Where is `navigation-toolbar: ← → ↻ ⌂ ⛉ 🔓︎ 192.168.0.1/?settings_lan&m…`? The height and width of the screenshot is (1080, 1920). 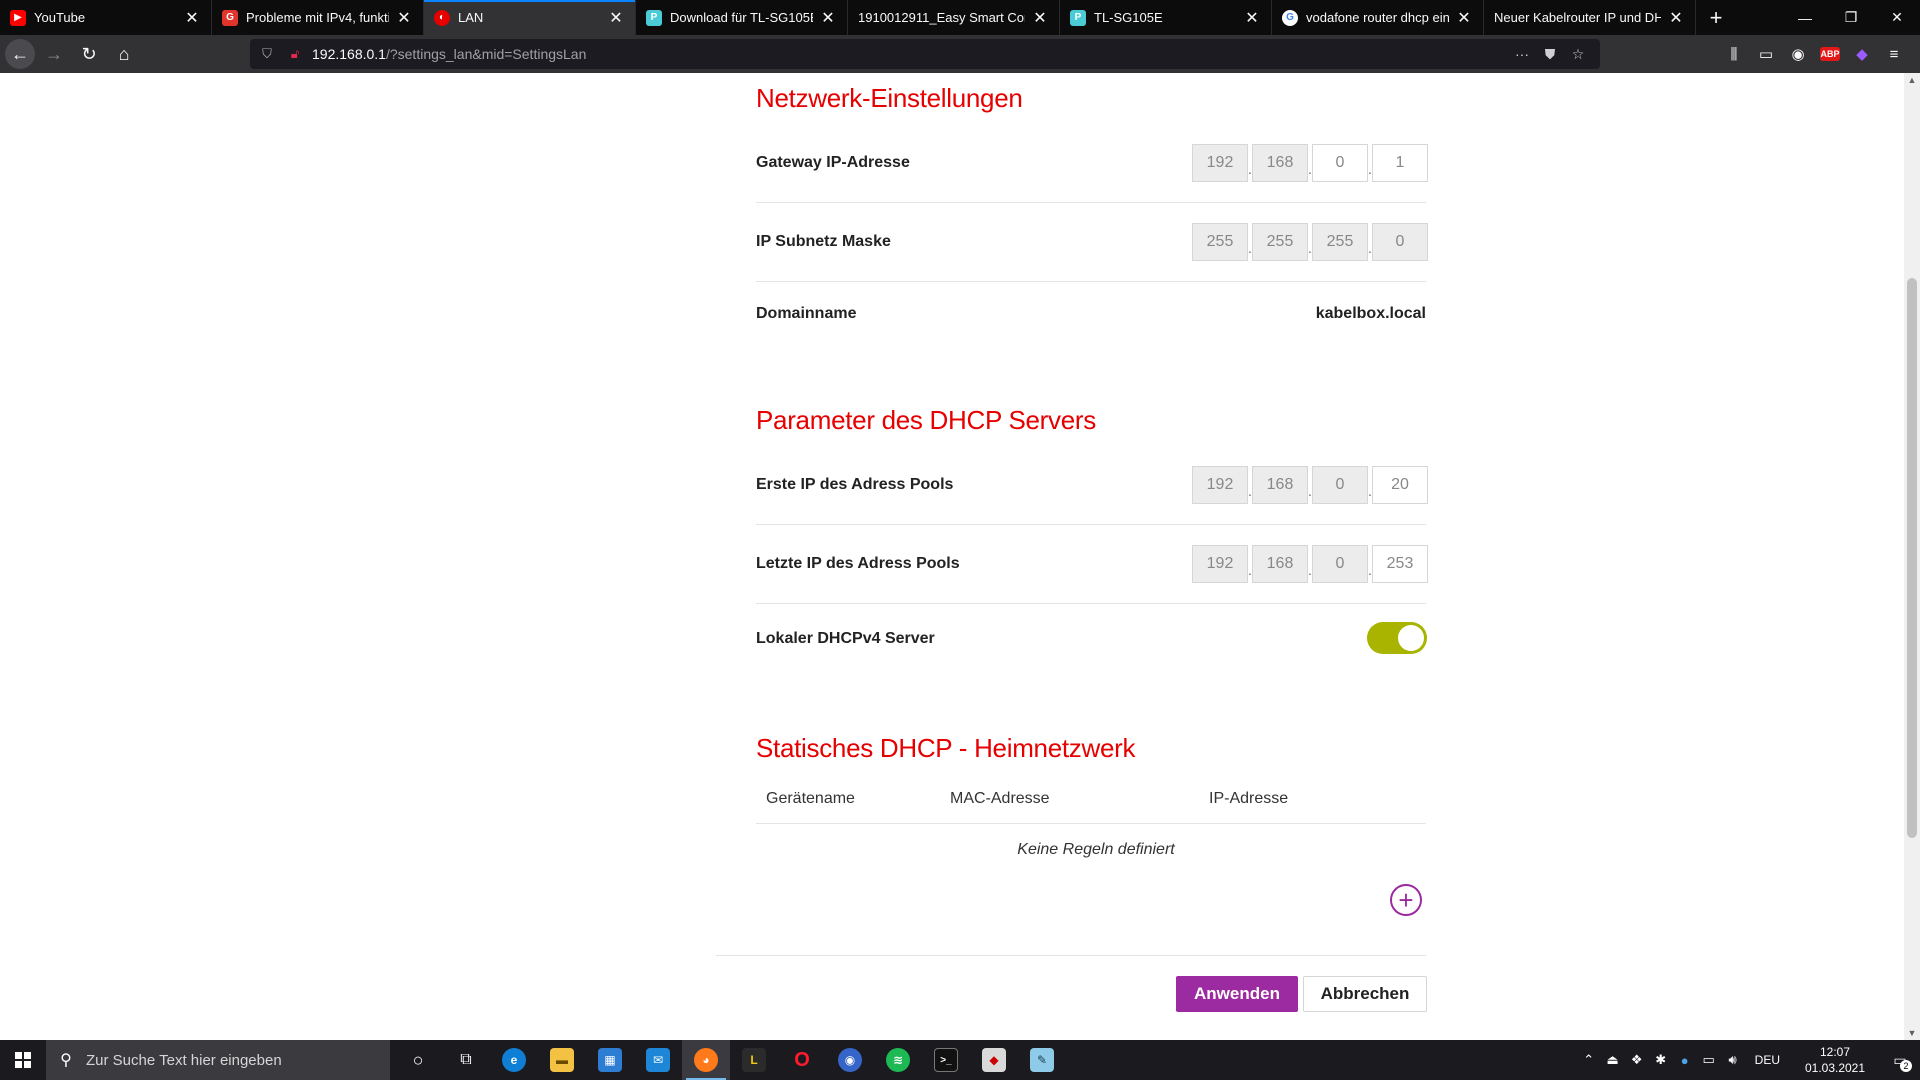 navigation-toolbar: ← → ↻ ⌂ ⛉ 🔓︎ 192.168.0.1/?settings_lan&m… is located at coordinates (960, 54).